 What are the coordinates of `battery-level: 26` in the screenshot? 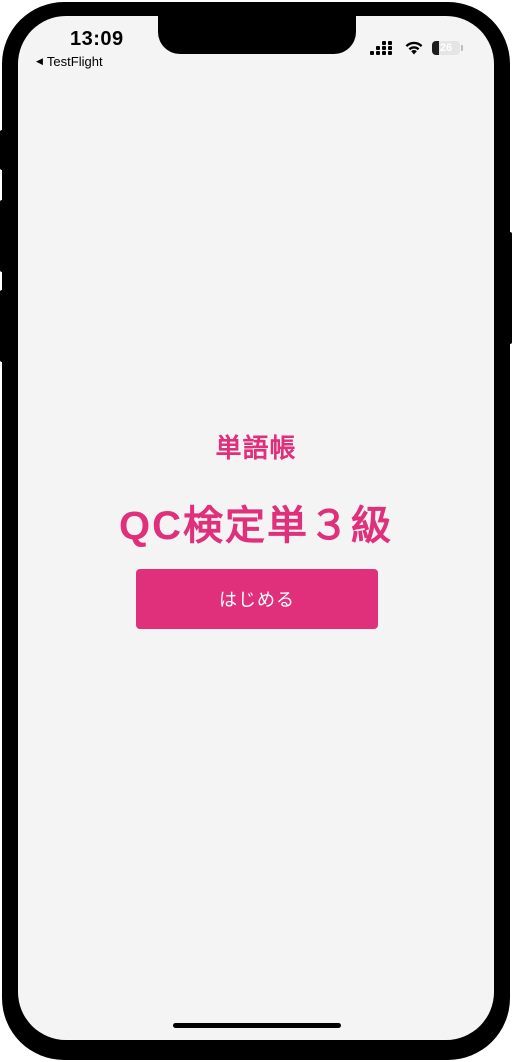 It's located at (446, 47).